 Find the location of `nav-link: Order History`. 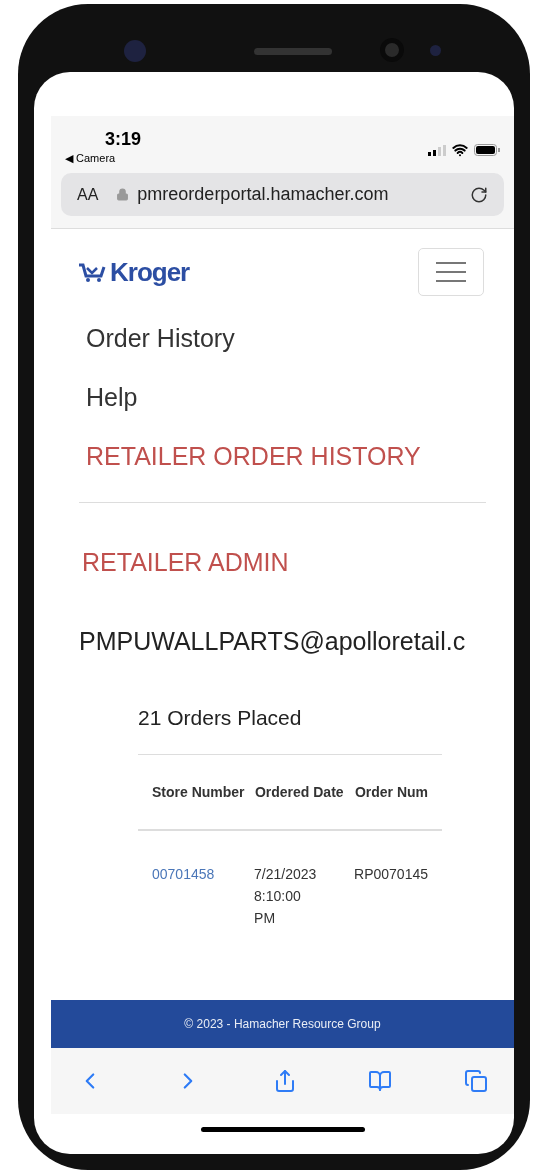

nav-link: Order History is located at coordinates (300, 338).